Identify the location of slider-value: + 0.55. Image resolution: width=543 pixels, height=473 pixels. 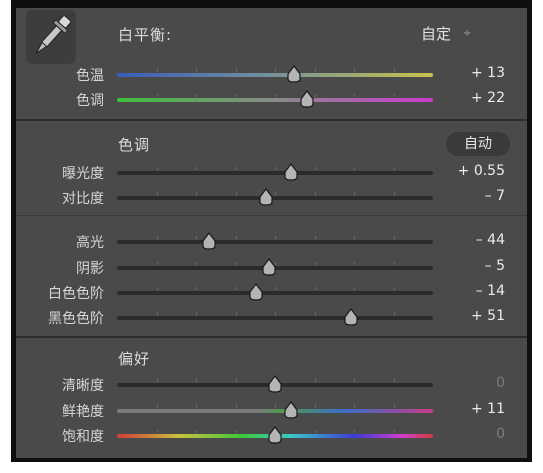
(481, 171).